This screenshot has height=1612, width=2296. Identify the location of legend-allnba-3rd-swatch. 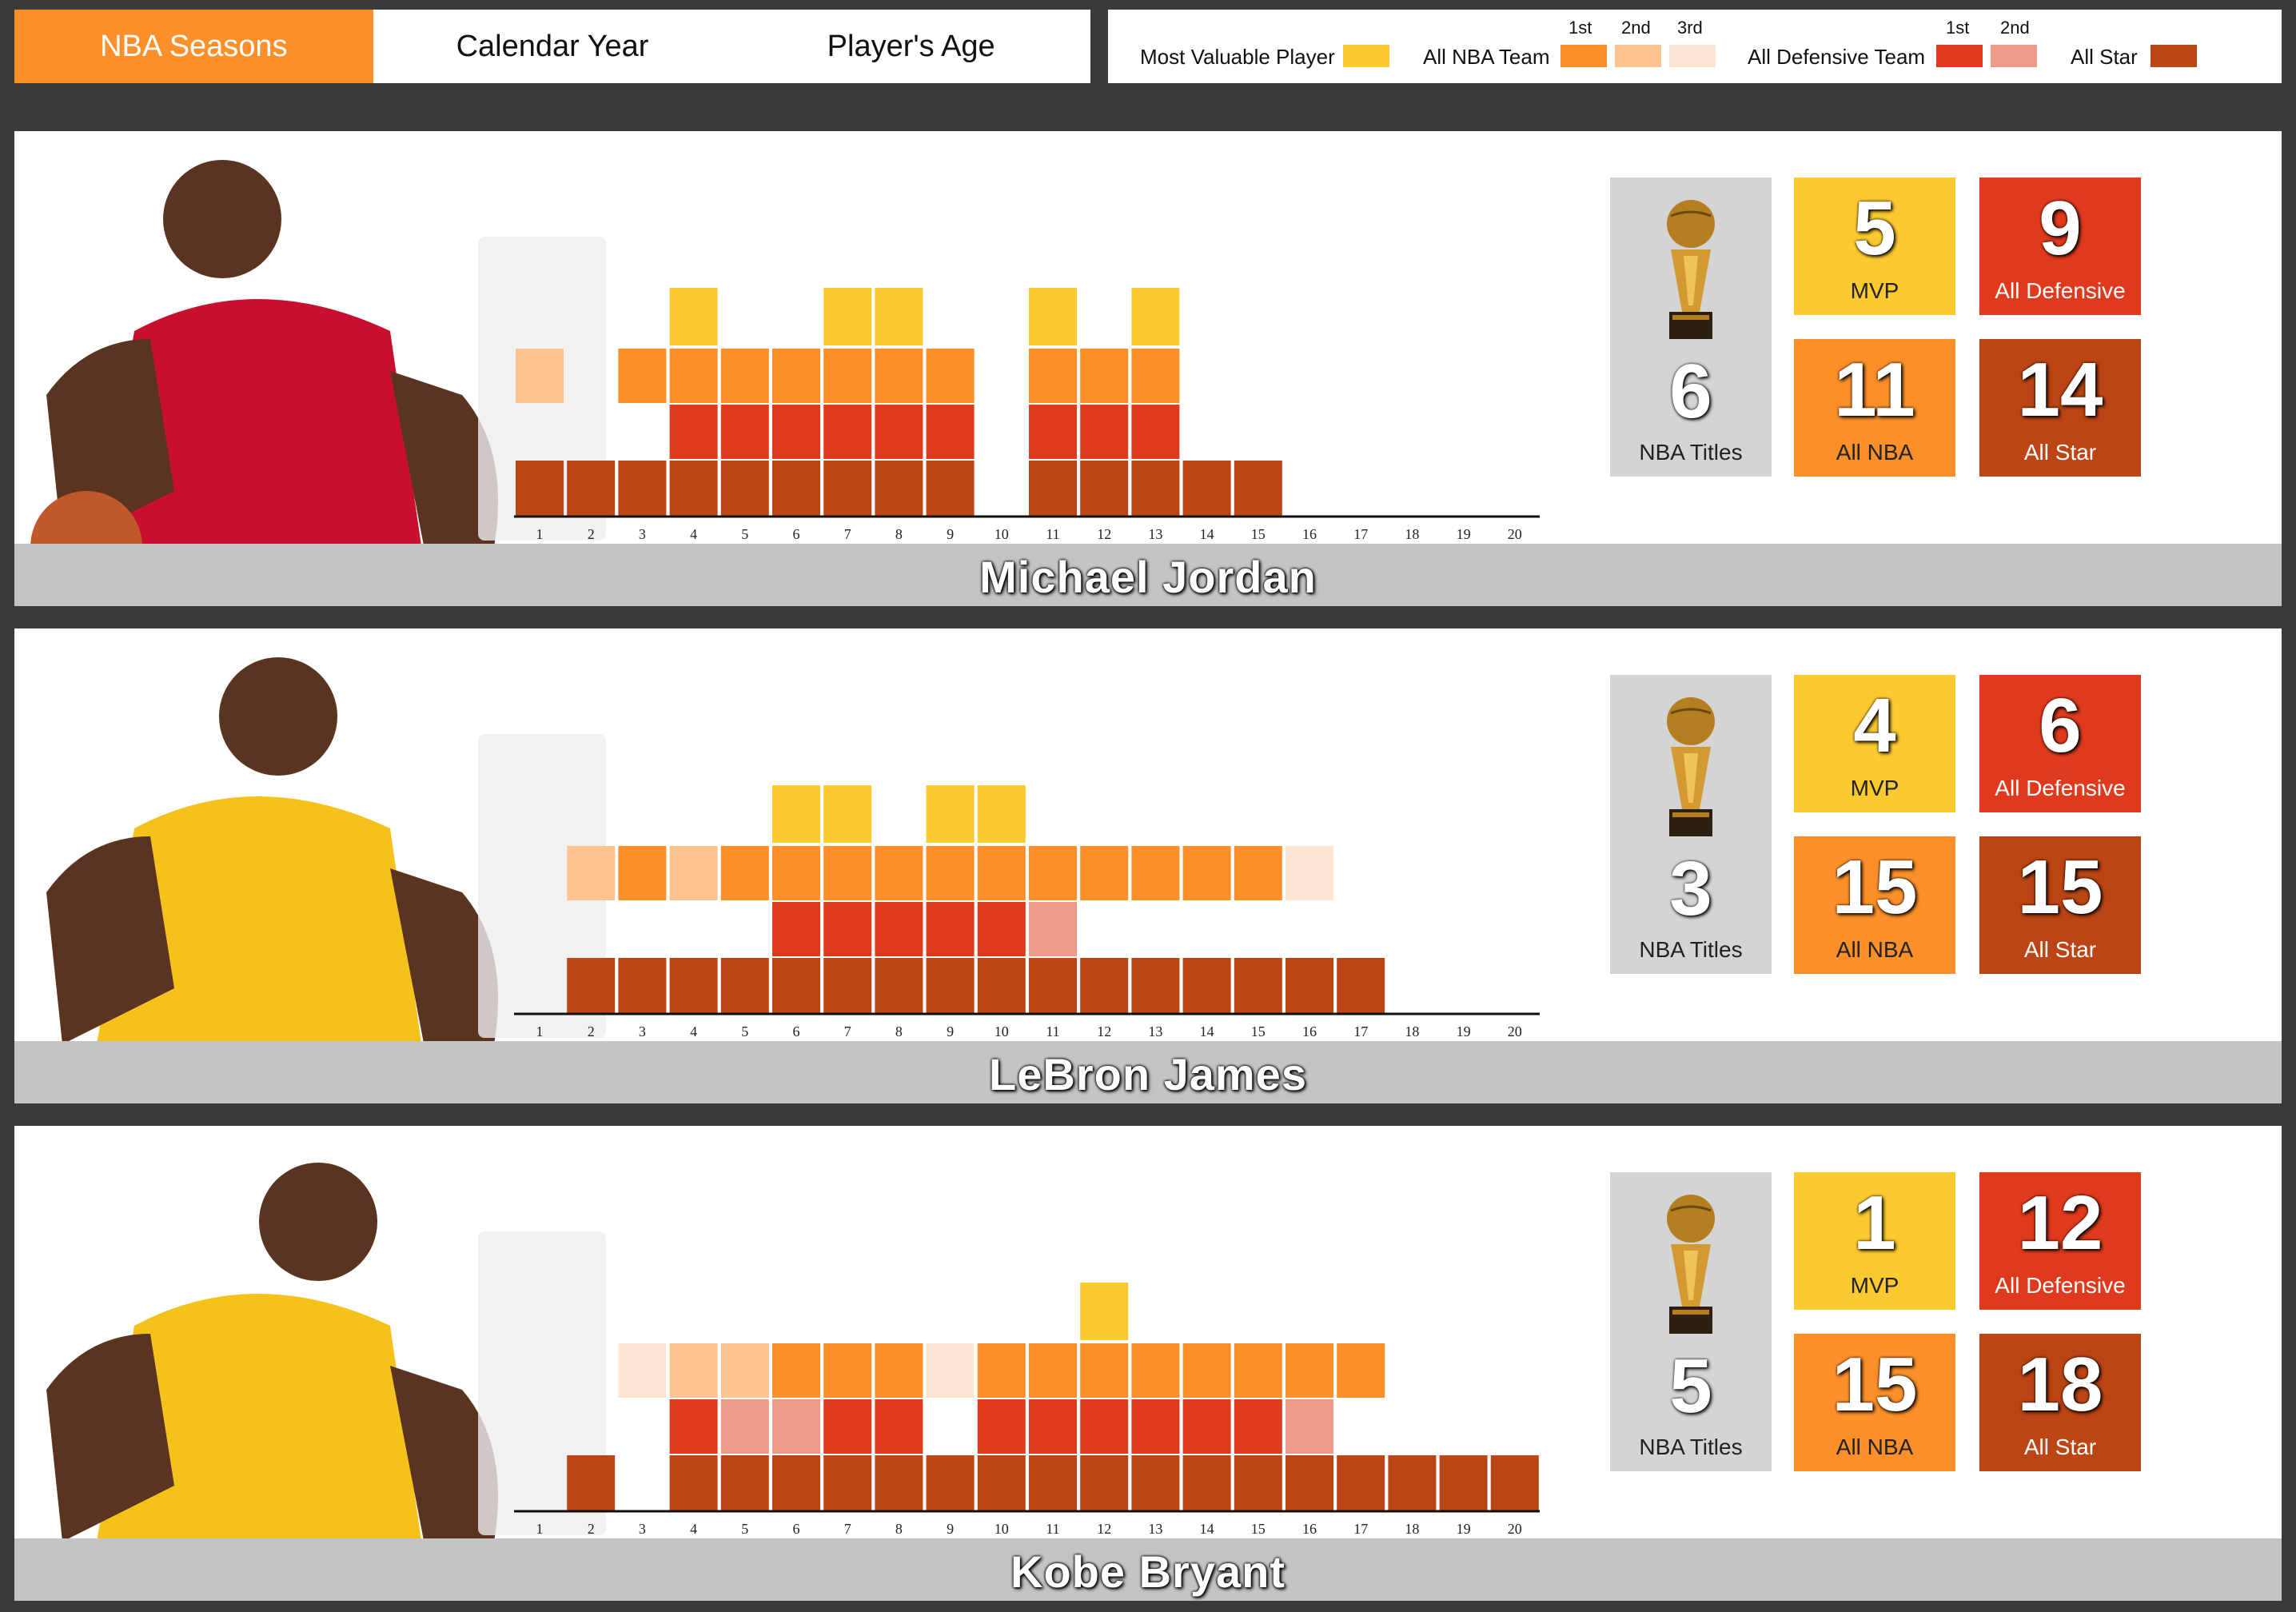
(1692, 56).